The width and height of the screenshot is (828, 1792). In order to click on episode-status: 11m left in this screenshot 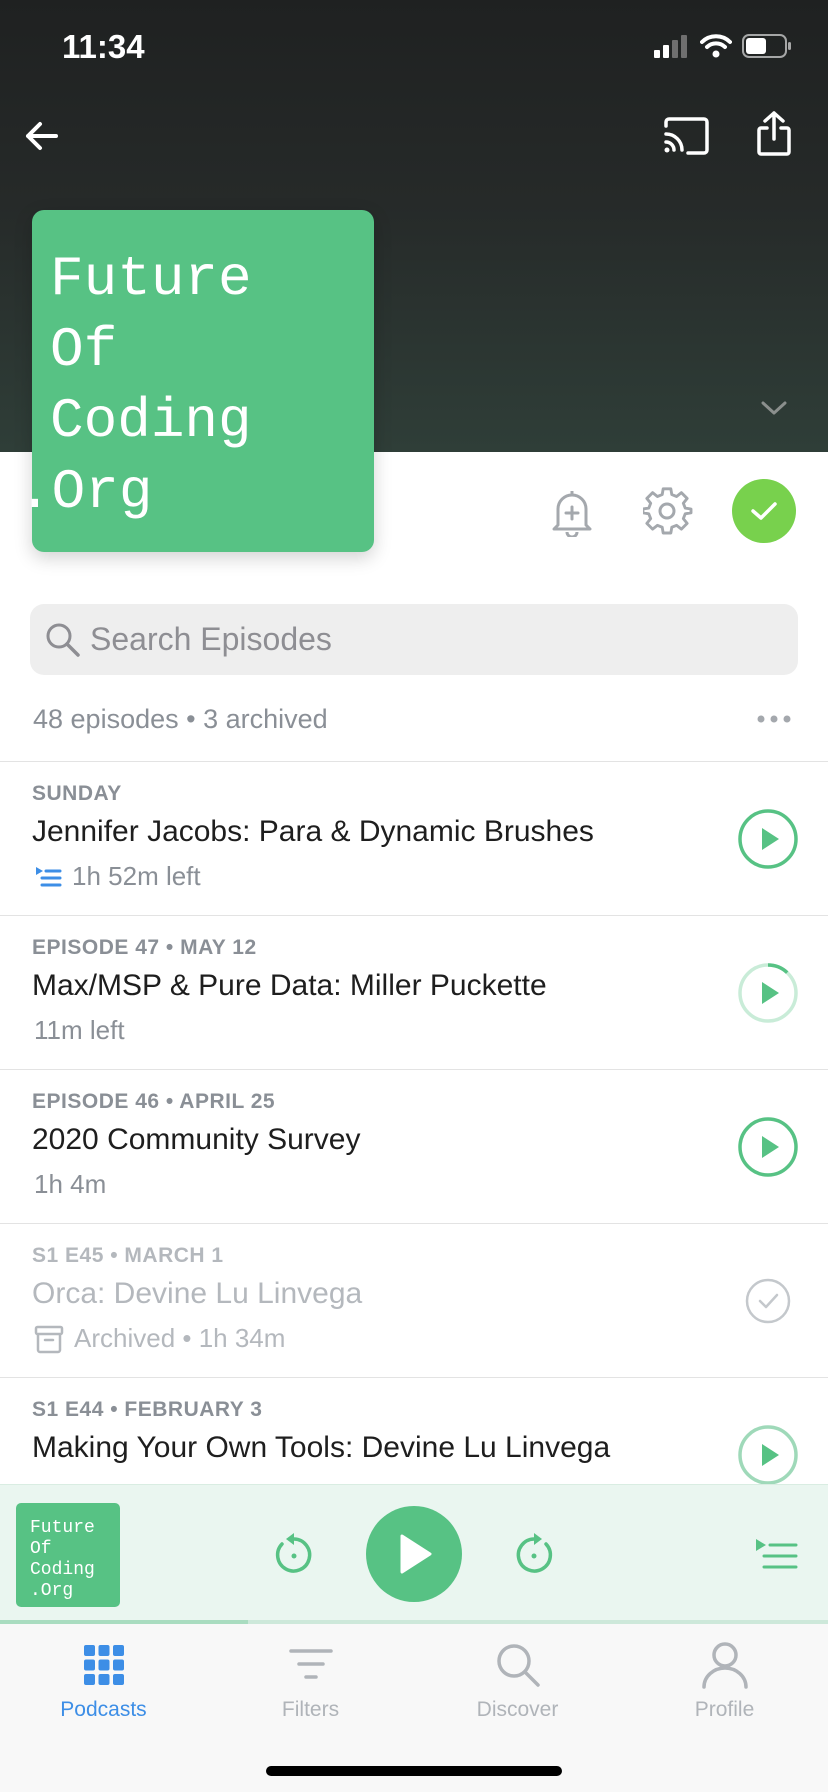, I will do `click(79, 1030)`.